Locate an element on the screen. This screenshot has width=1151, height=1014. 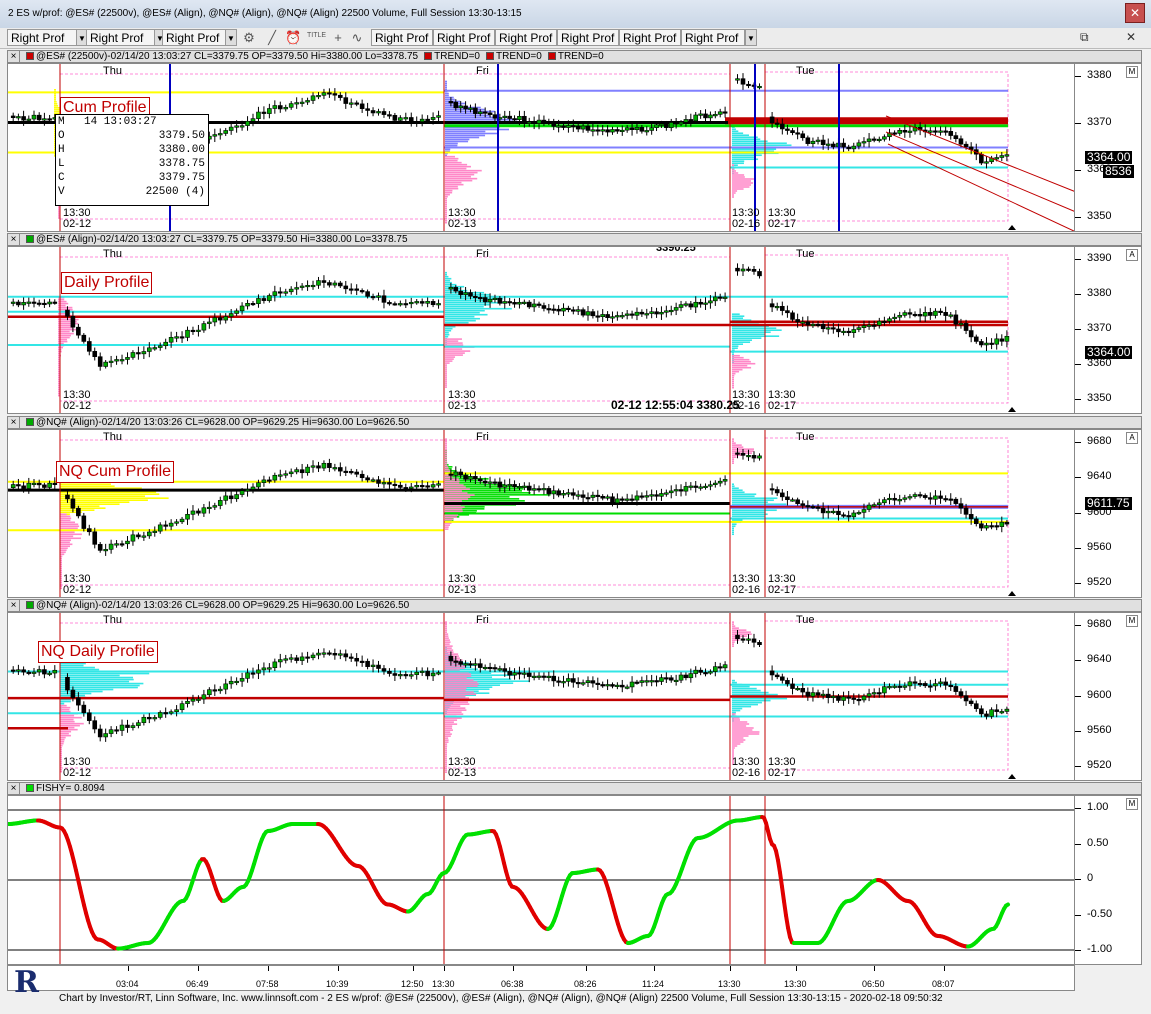
time-axis-label: 10:39 is located at coordinates (337, 984).